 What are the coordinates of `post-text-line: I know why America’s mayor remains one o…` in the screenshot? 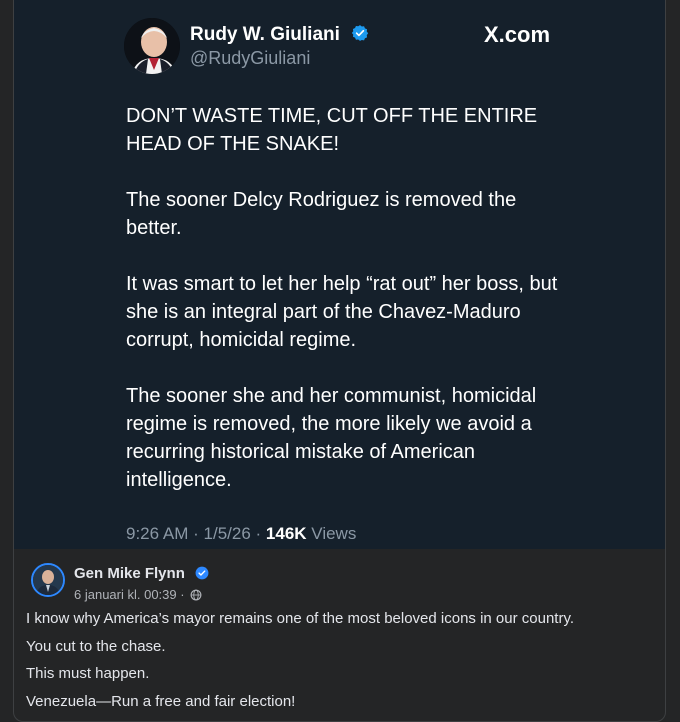 It's located at (300, 618).